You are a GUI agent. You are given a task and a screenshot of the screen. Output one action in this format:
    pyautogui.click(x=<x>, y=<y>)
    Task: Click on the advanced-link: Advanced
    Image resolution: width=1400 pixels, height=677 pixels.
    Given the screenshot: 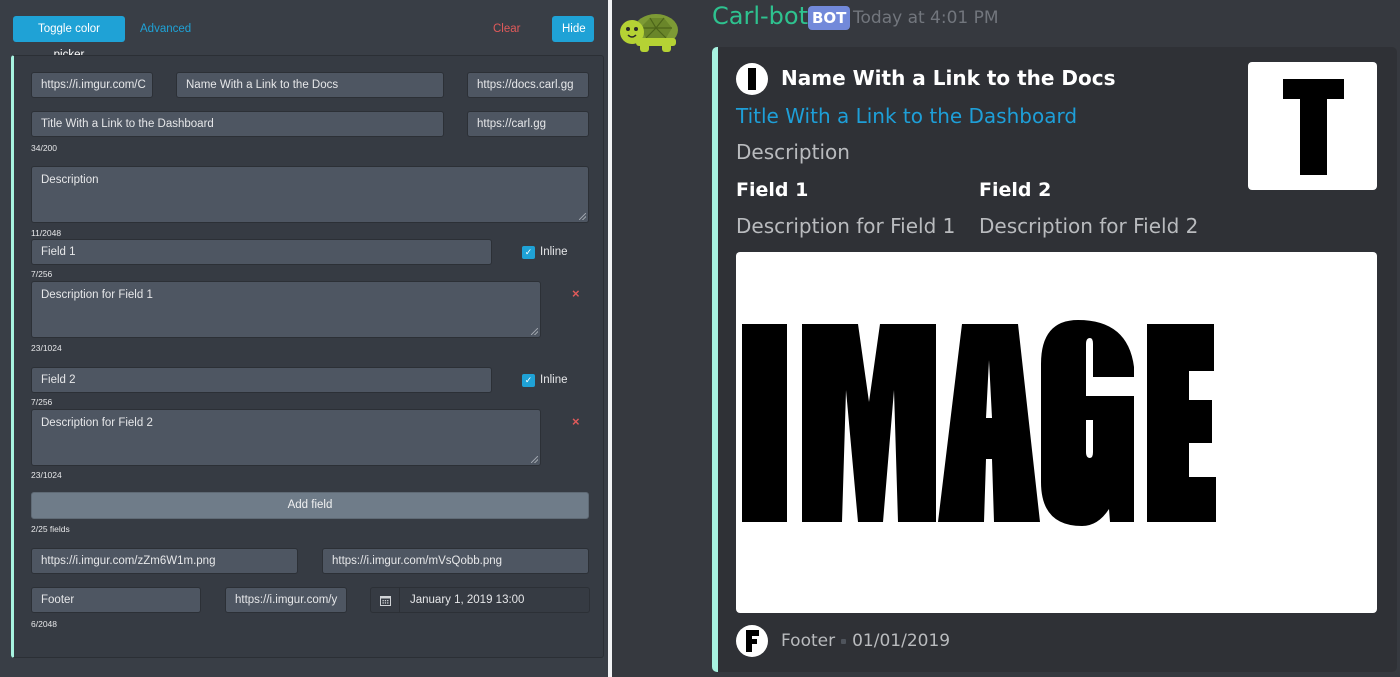 What is the action you would take?
    pyautogui.click(x=165, y=29)
    